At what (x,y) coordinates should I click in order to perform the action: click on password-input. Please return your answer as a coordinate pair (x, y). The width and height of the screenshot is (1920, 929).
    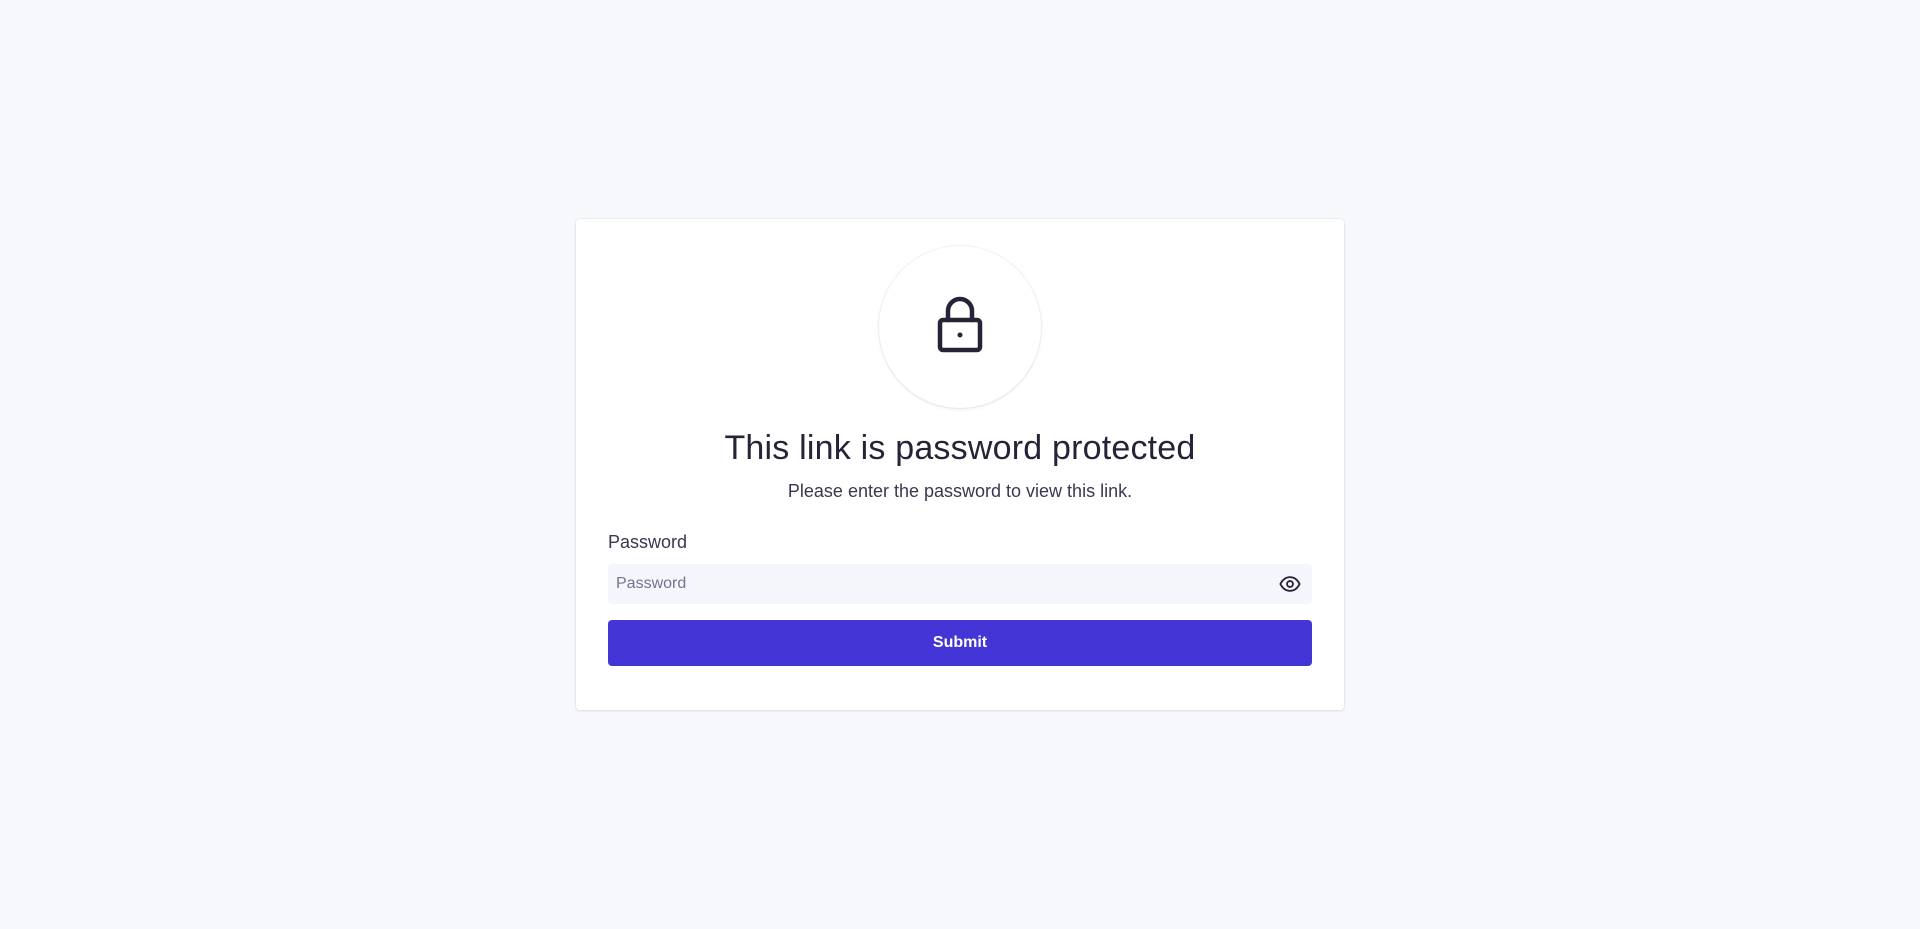
    Looking at the image, I should click on (928, 584).